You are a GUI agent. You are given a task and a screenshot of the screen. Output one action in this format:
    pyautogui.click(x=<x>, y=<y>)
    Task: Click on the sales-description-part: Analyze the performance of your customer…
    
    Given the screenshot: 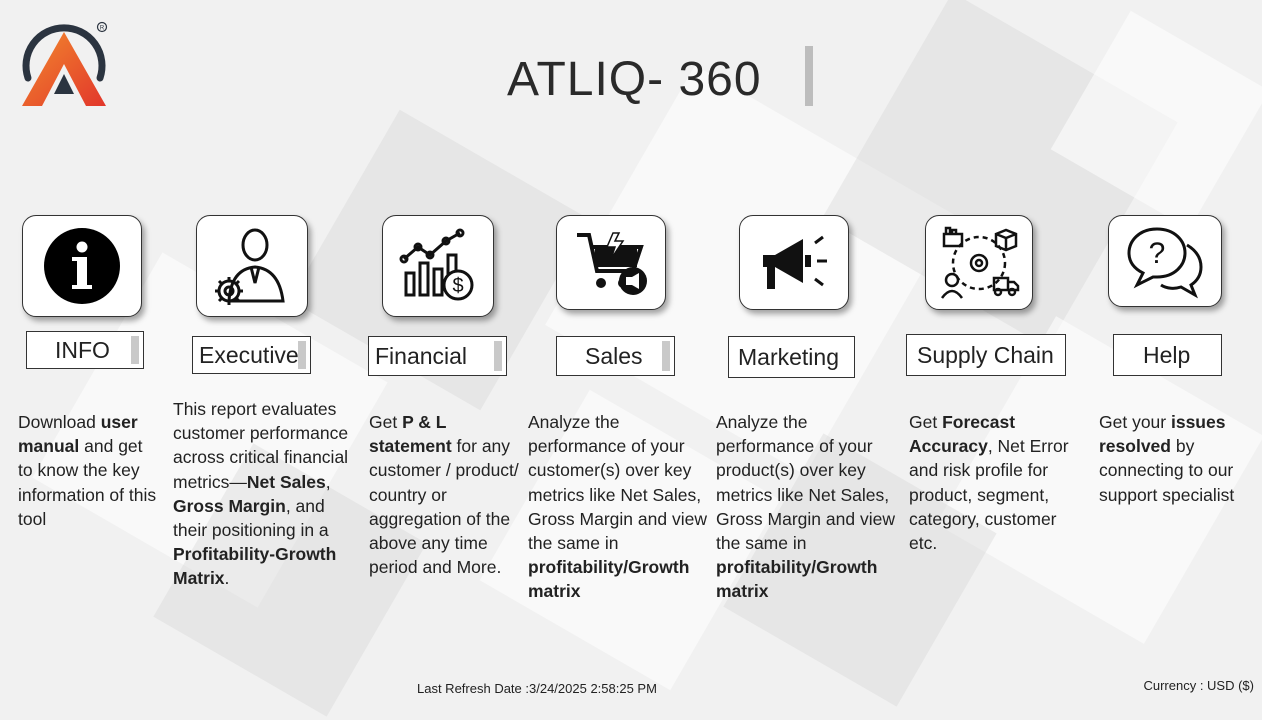 What is the action you would take?
    pyautogui.click(x=617, y=483)
    